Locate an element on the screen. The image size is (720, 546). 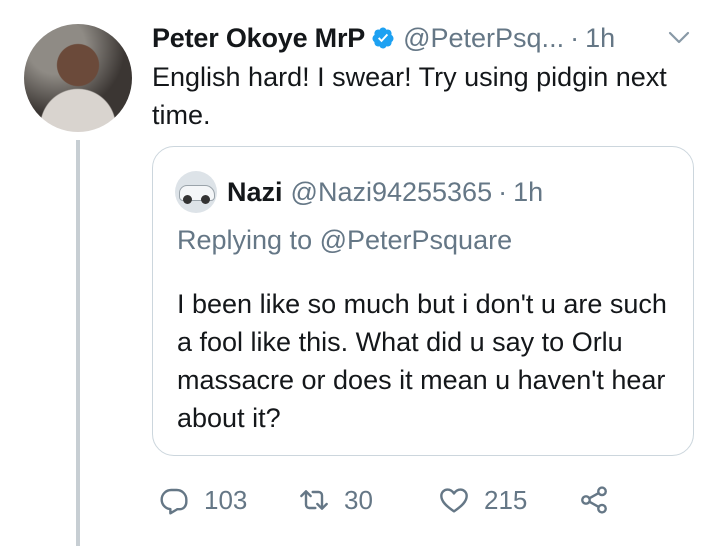
like-count: 215 is located at coordinates (506, 499).